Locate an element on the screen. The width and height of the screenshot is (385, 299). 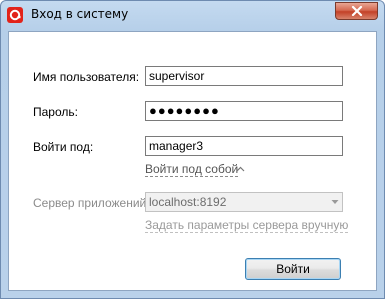
server-params-link: Задать параметры сервера вручную is located at coordinates (247, 225).